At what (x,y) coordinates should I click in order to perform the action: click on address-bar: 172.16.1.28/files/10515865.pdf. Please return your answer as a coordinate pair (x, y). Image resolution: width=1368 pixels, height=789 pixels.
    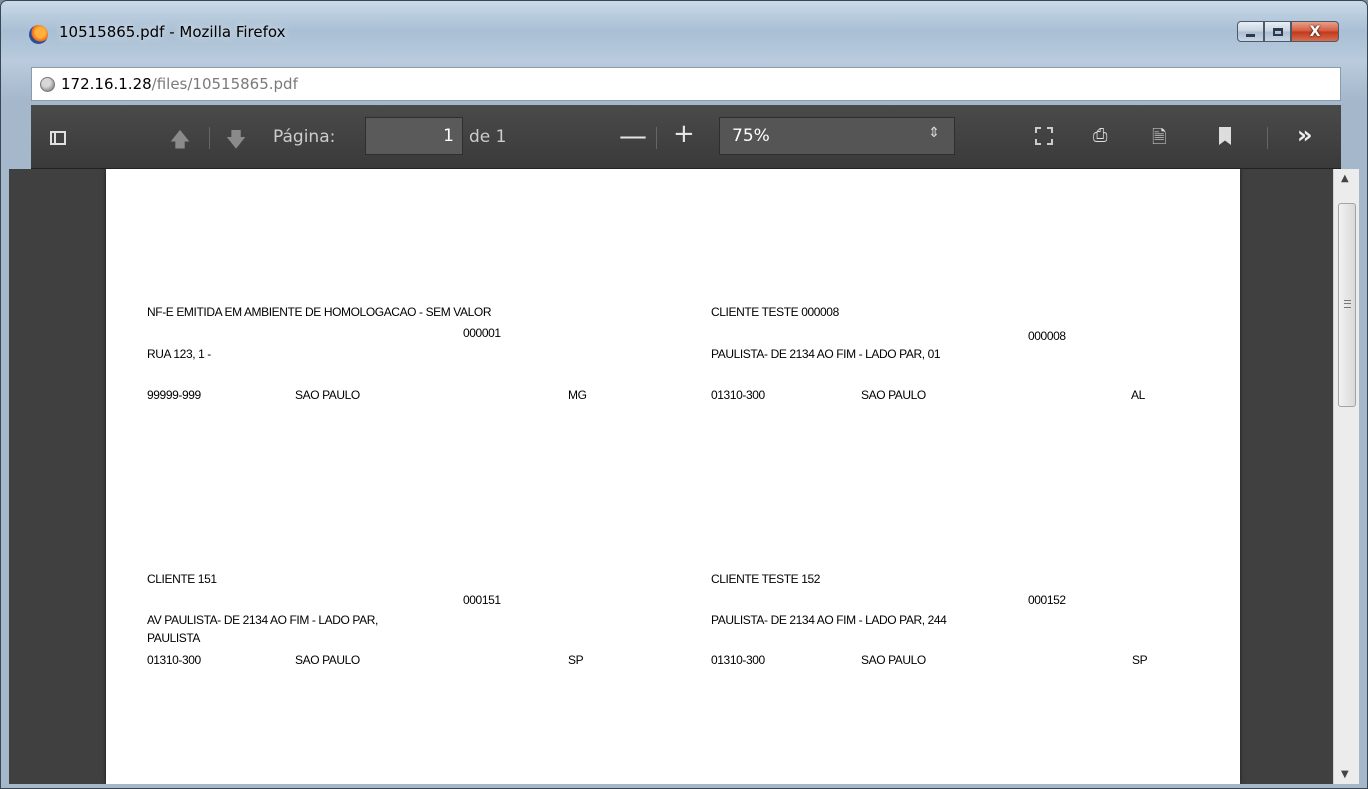
    Looking at the image, I should click on (686, 84).